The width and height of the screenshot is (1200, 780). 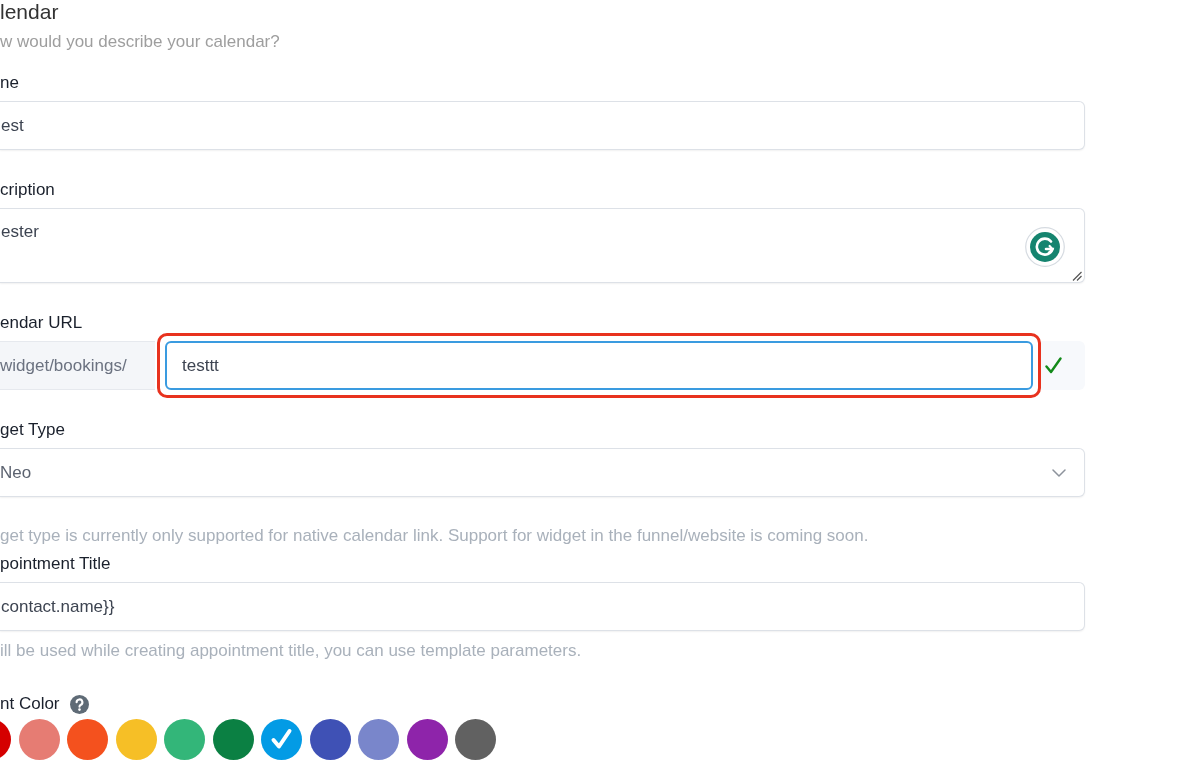 What do you see at coordinates (30, 704) in the screenshot?
I see `field-label: nt Color` at bounding box center [30, 704].